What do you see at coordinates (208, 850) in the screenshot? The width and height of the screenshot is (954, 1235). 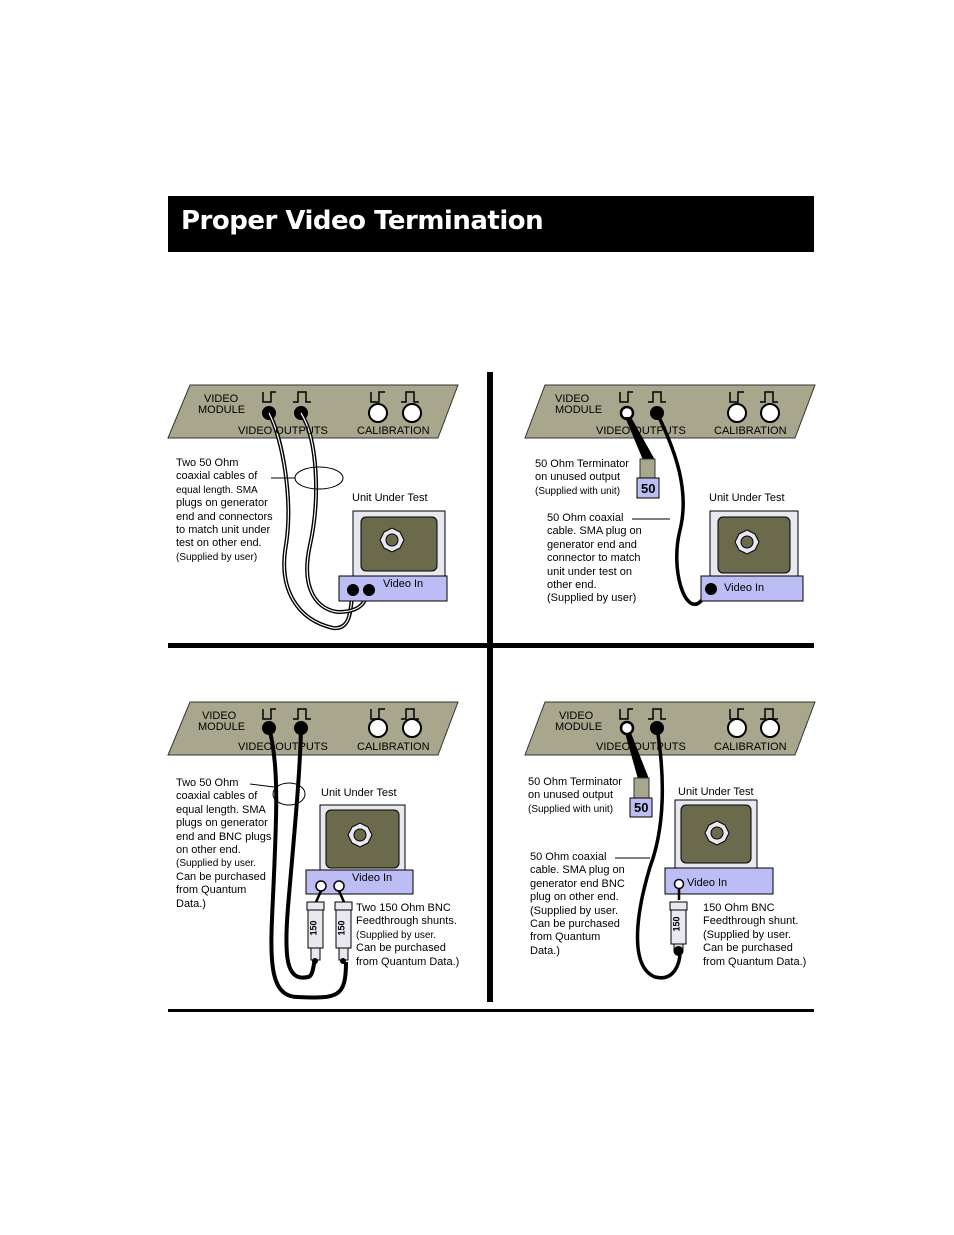 I see `description-line: on other end.` at bounding box center [208, 850].